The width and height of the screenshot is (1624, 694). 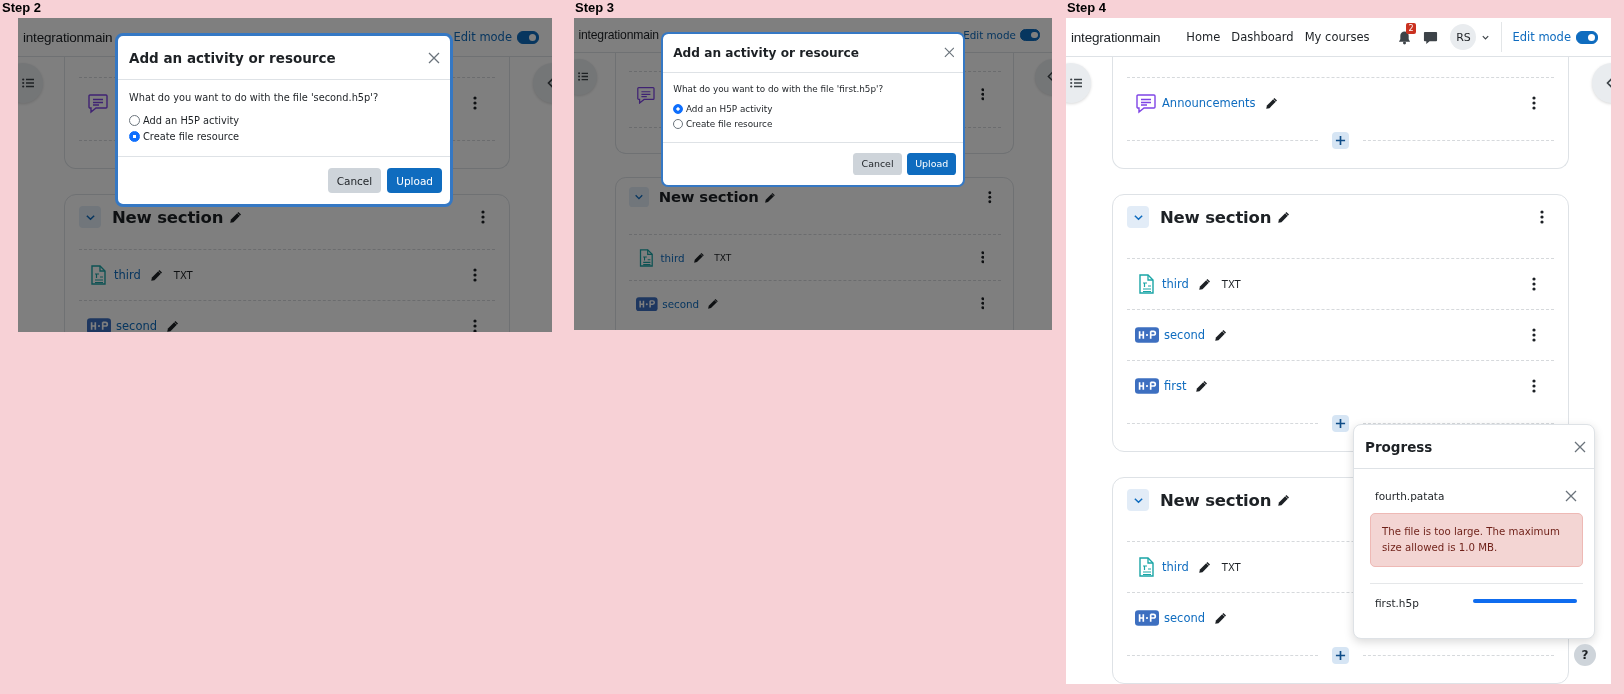 What do you see at coordinates (1203, 37) in the screenshot?
I see `nav-link: Home` at bounding box center [1203, 37].